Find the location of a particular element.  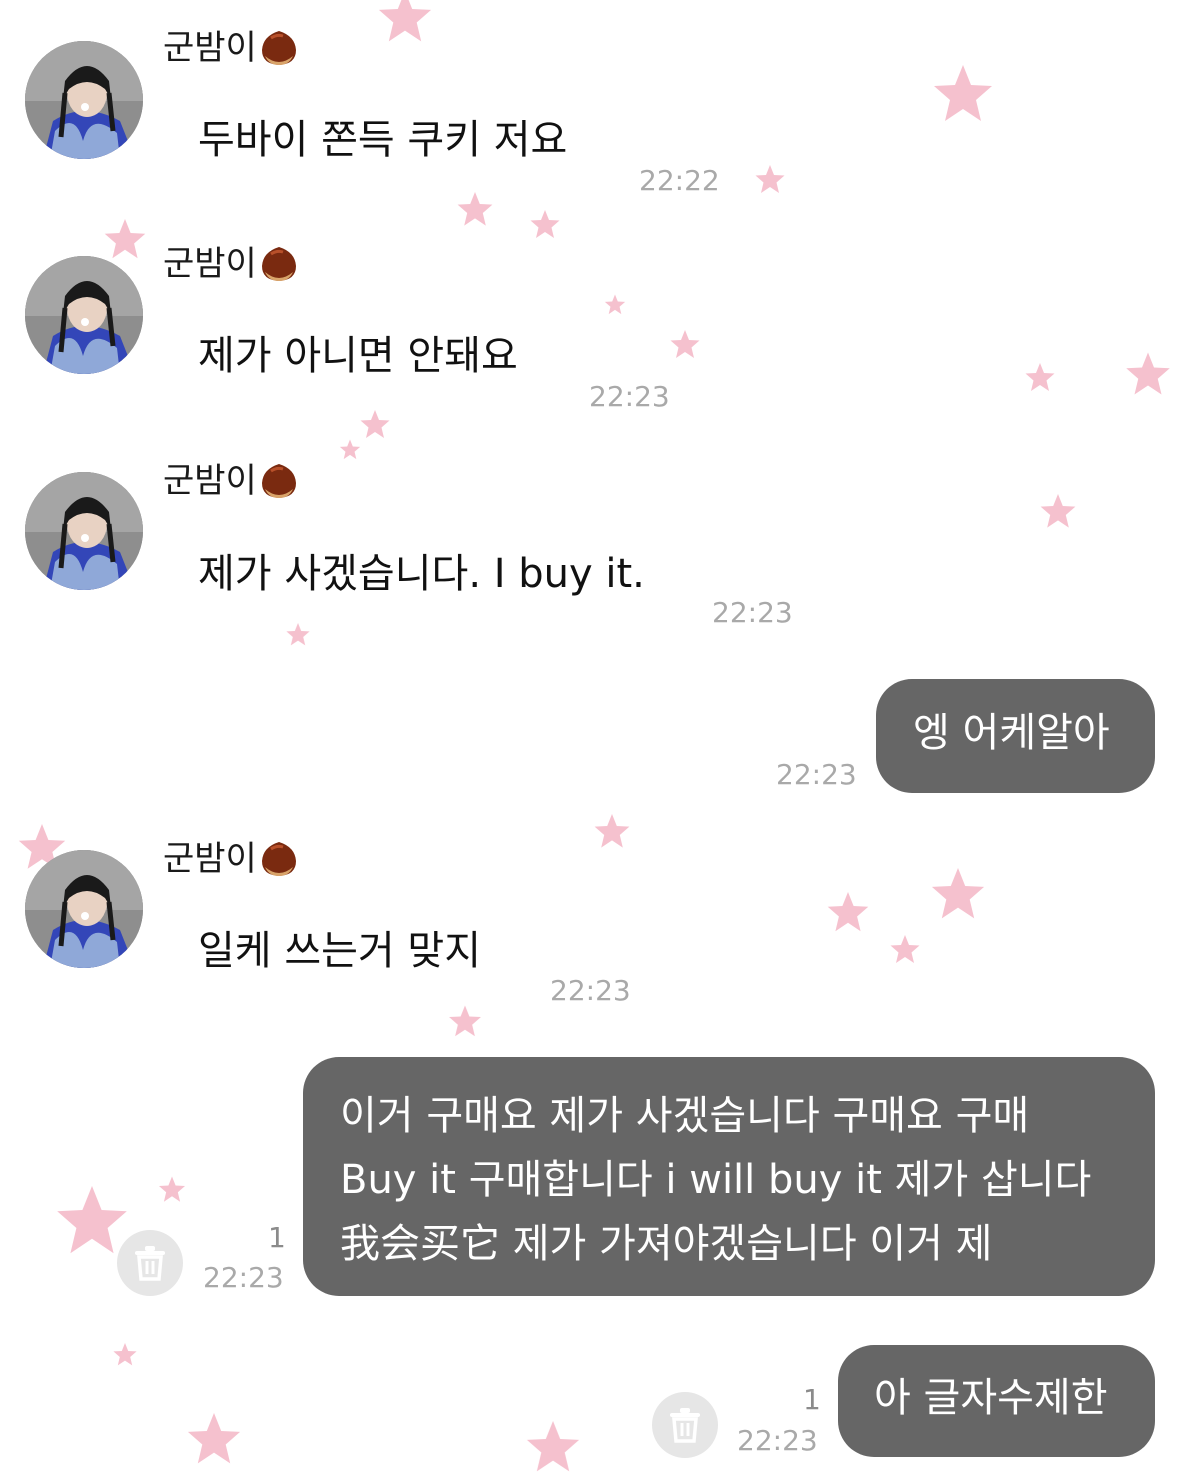

outgoing-message-bubble: 아 글자수제한 is located at coordinates (996, 1401).